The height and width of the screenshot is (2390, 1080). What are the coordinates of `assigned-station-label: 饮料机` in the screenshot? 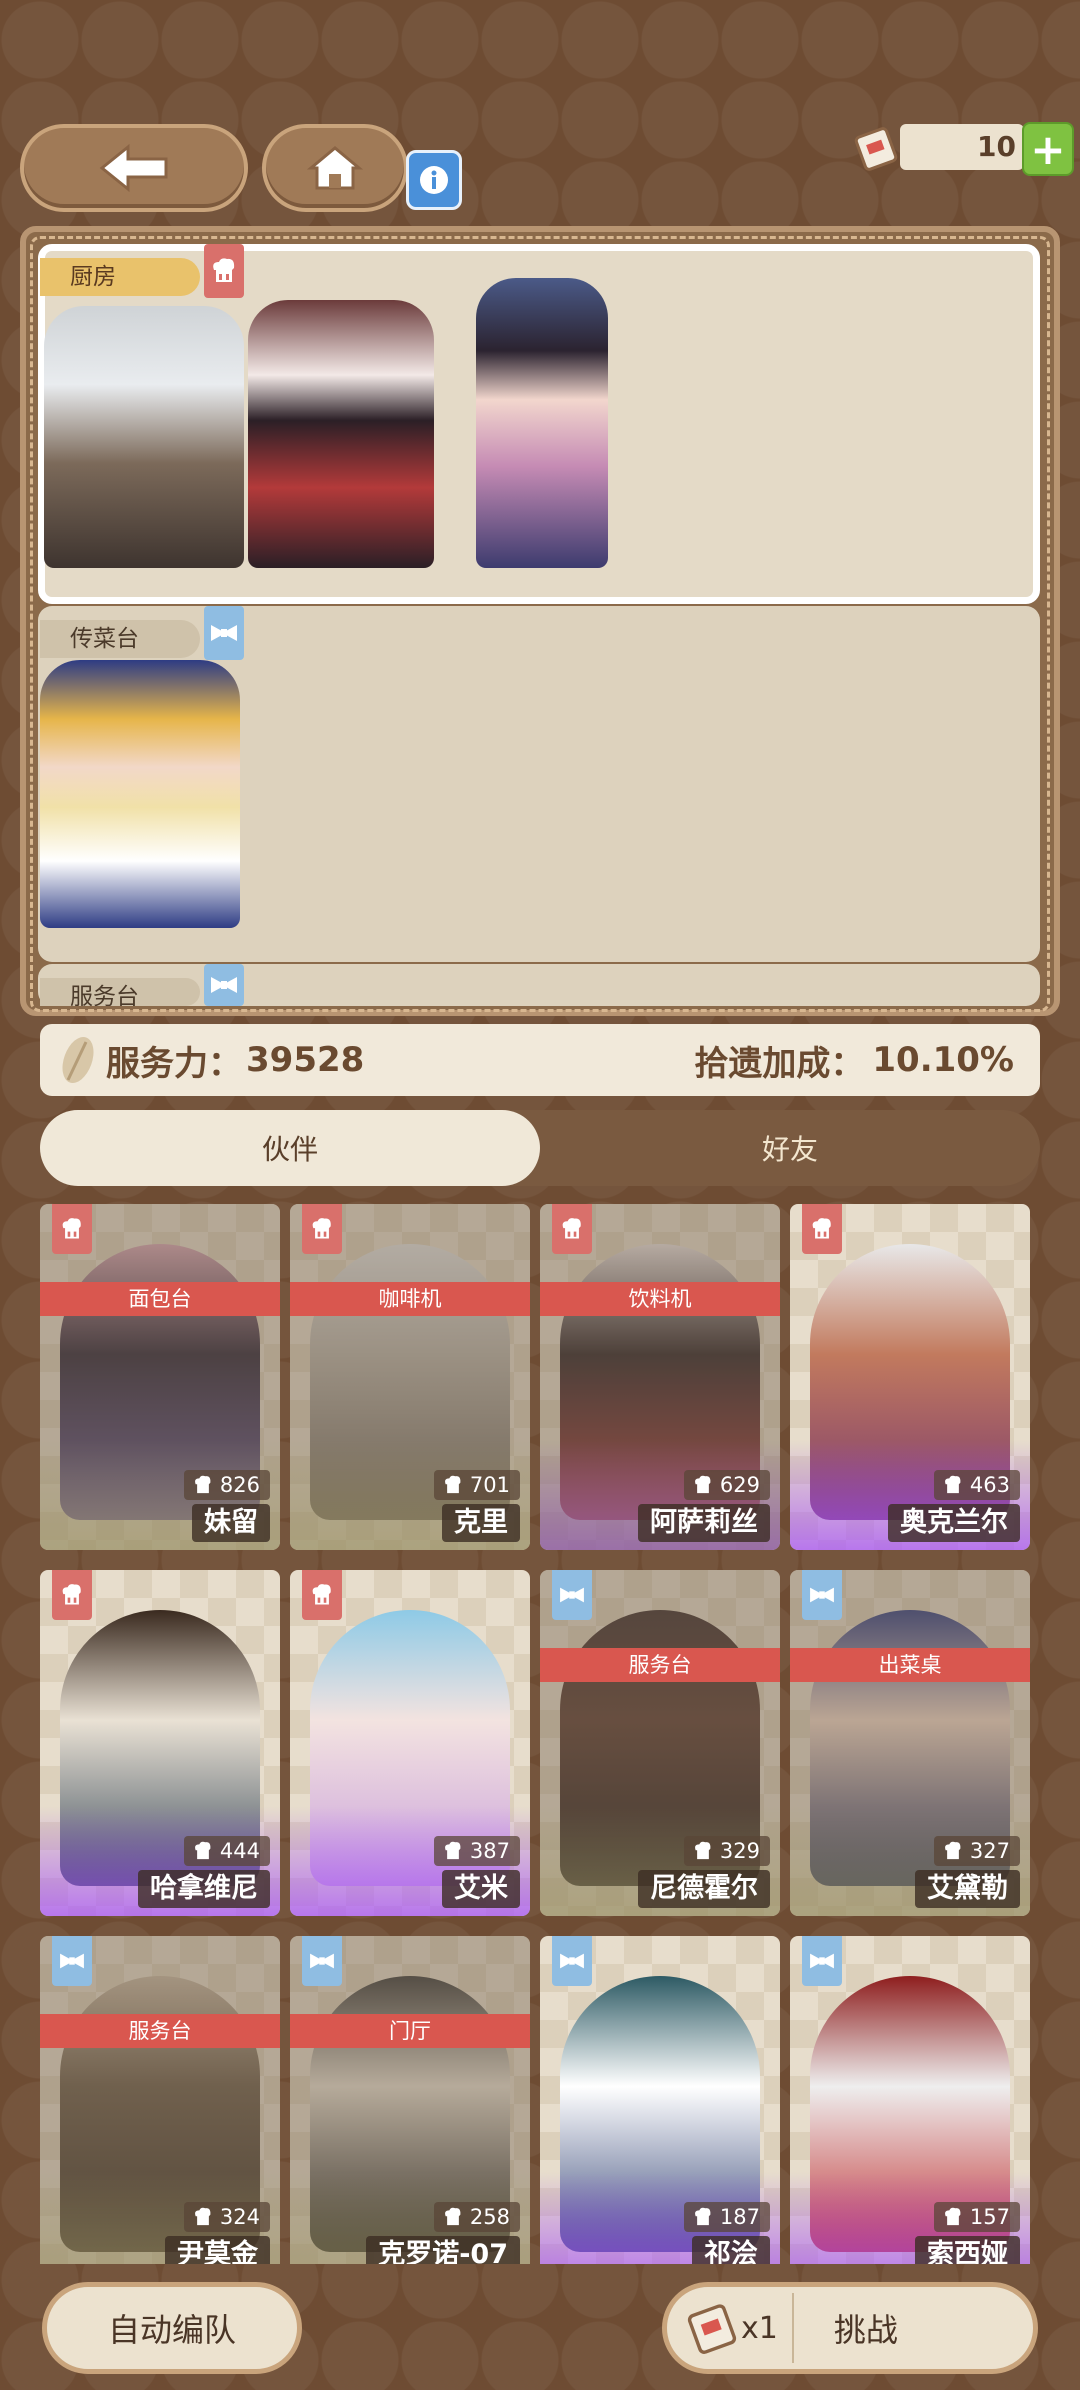 It's located at (660, 1299).